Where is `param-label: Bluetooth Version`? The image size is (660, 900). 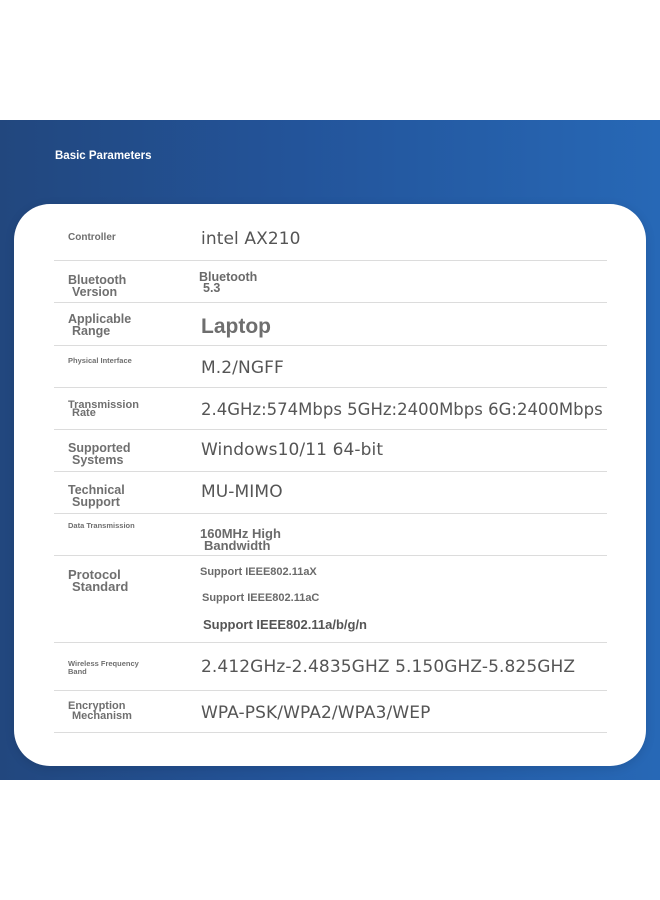
param-label: Bluetooth Version is located at coordinates (97, 286).